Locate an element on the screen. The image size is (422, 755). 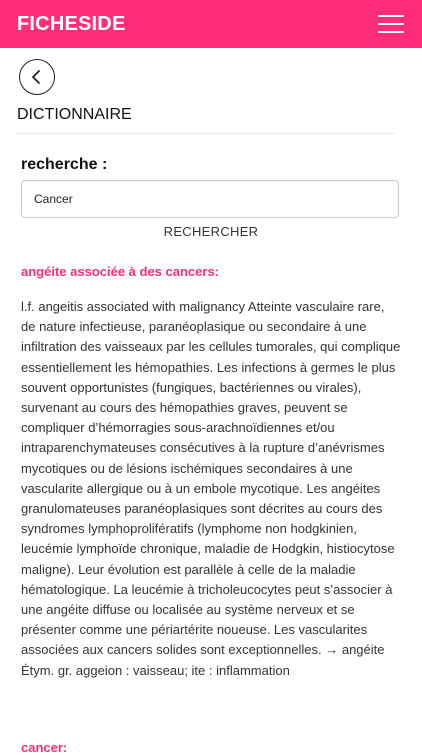
chevron-left-icon is located at coordinates (36, 77).